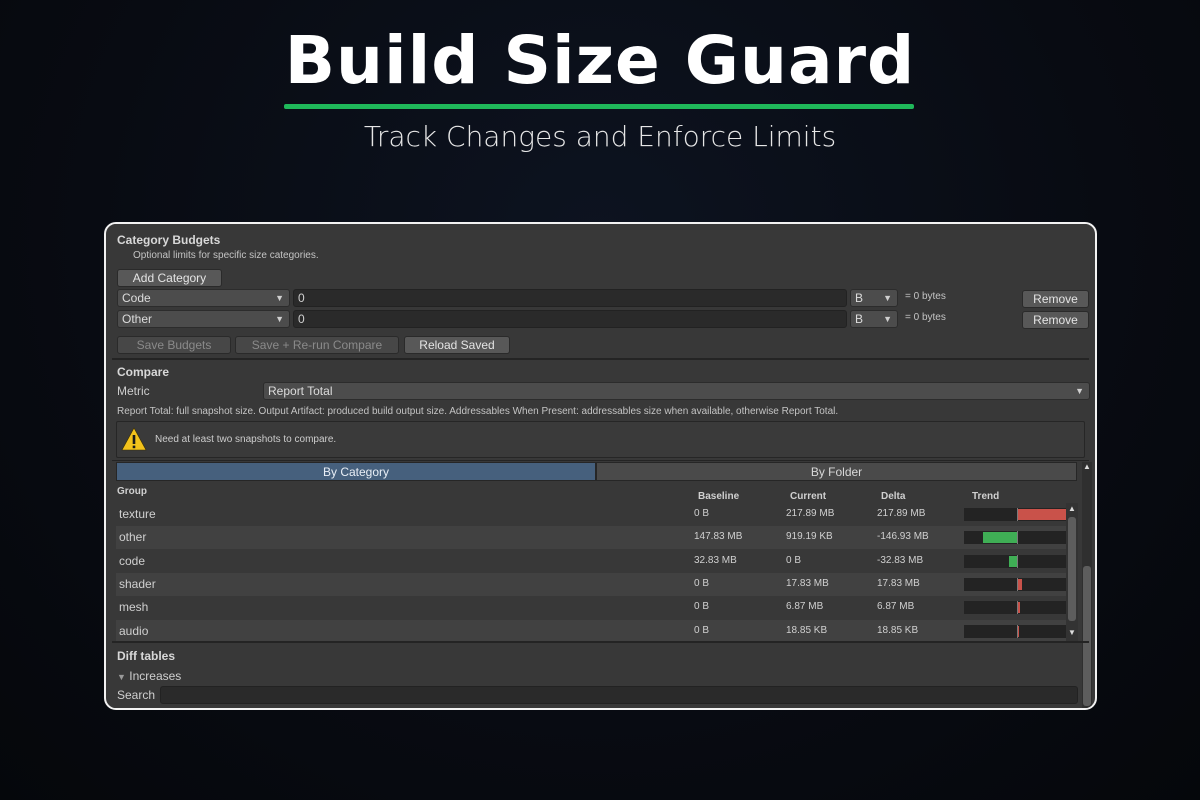 The height and width of the screenshot is (800, 1200). Describe the element at coordinates (592, 607) in the screenshot. I see `table-row: mesh 0 B 6.87 MB 6.87 MB` at that location.